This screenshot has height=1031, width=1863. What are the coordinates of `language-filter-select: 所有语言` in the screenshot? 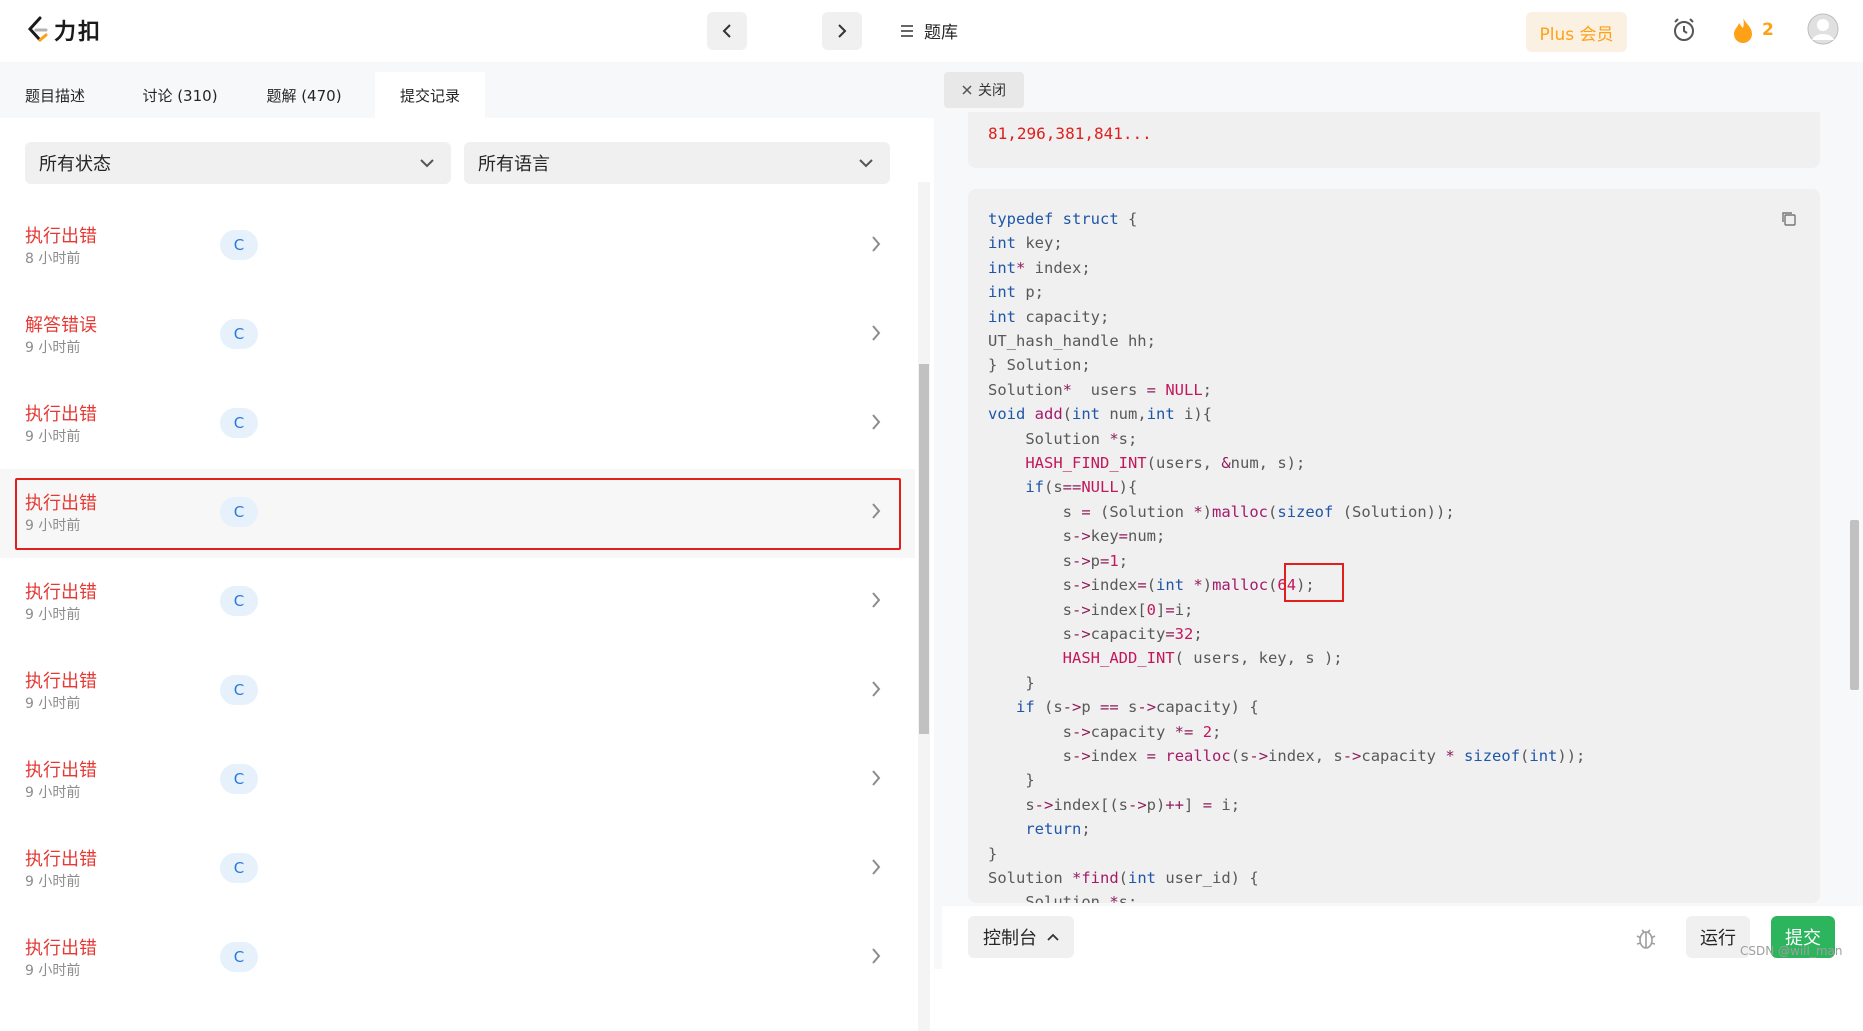 It's located at (677, 163).